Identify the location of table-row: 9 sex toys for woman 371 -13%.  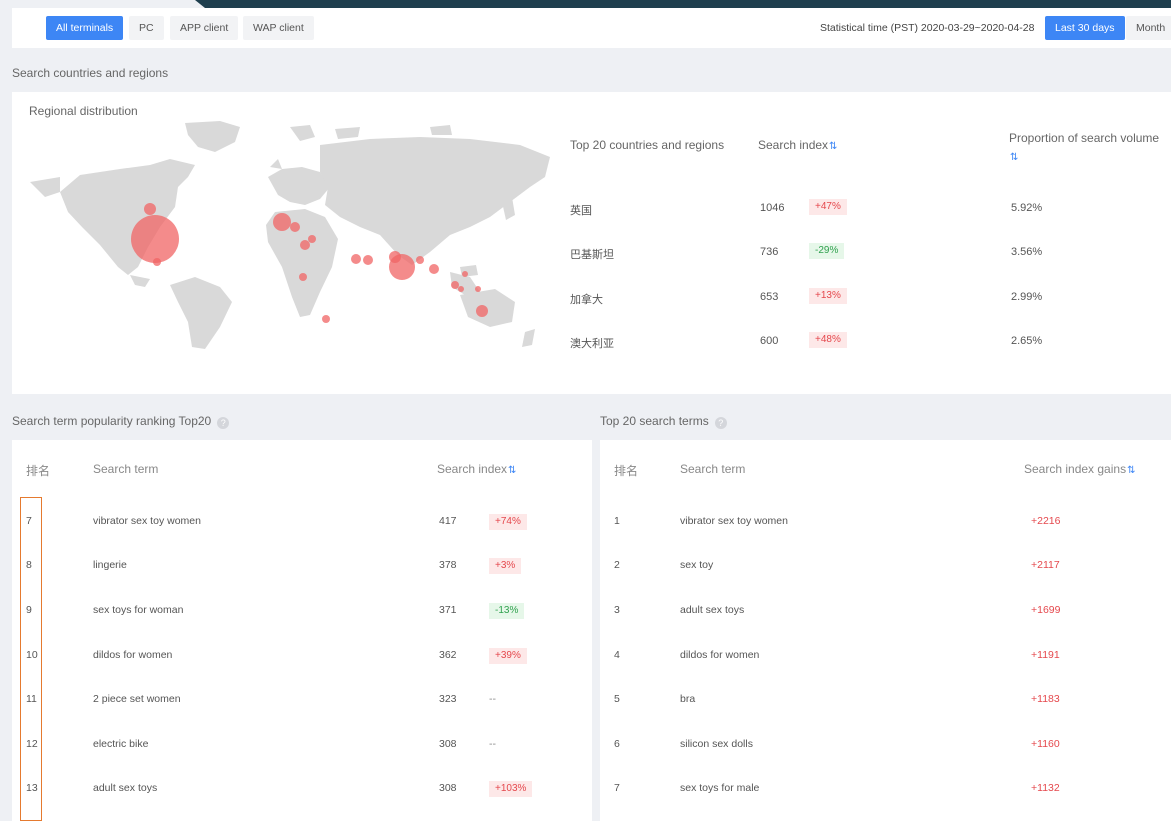
(302, 611).